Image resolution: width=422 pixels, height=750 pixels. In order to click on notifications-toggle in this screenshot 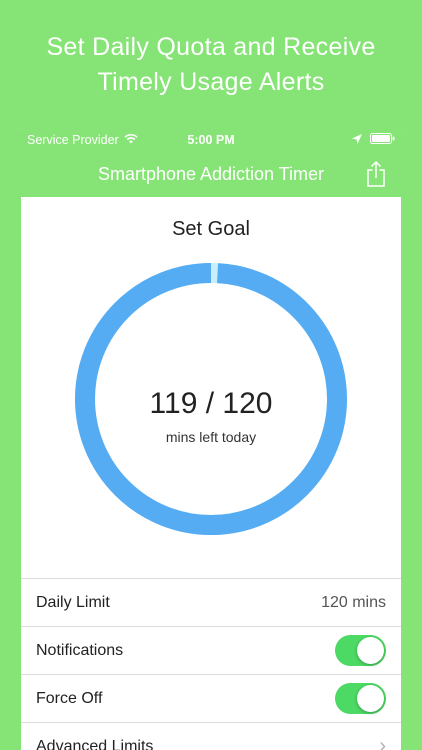, I will do `click(360, 650)`.